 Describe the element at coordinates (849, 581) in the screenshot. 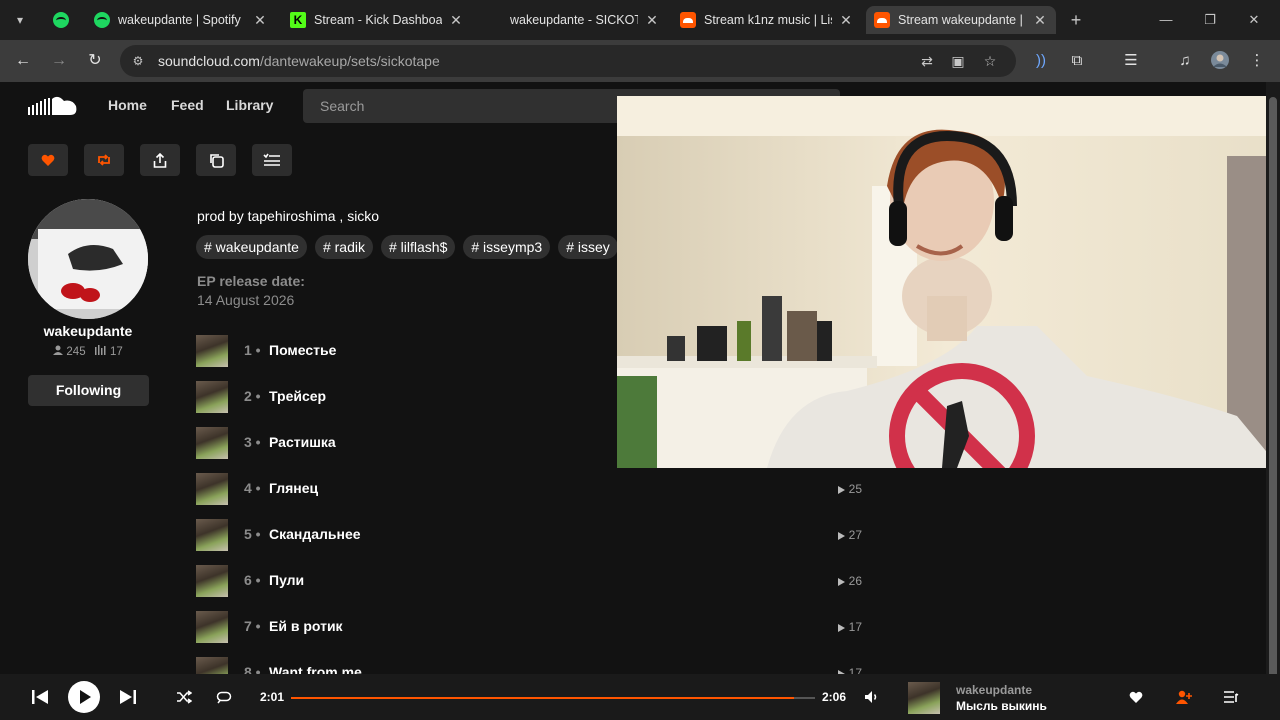

I see `play-count: 26` at that location.